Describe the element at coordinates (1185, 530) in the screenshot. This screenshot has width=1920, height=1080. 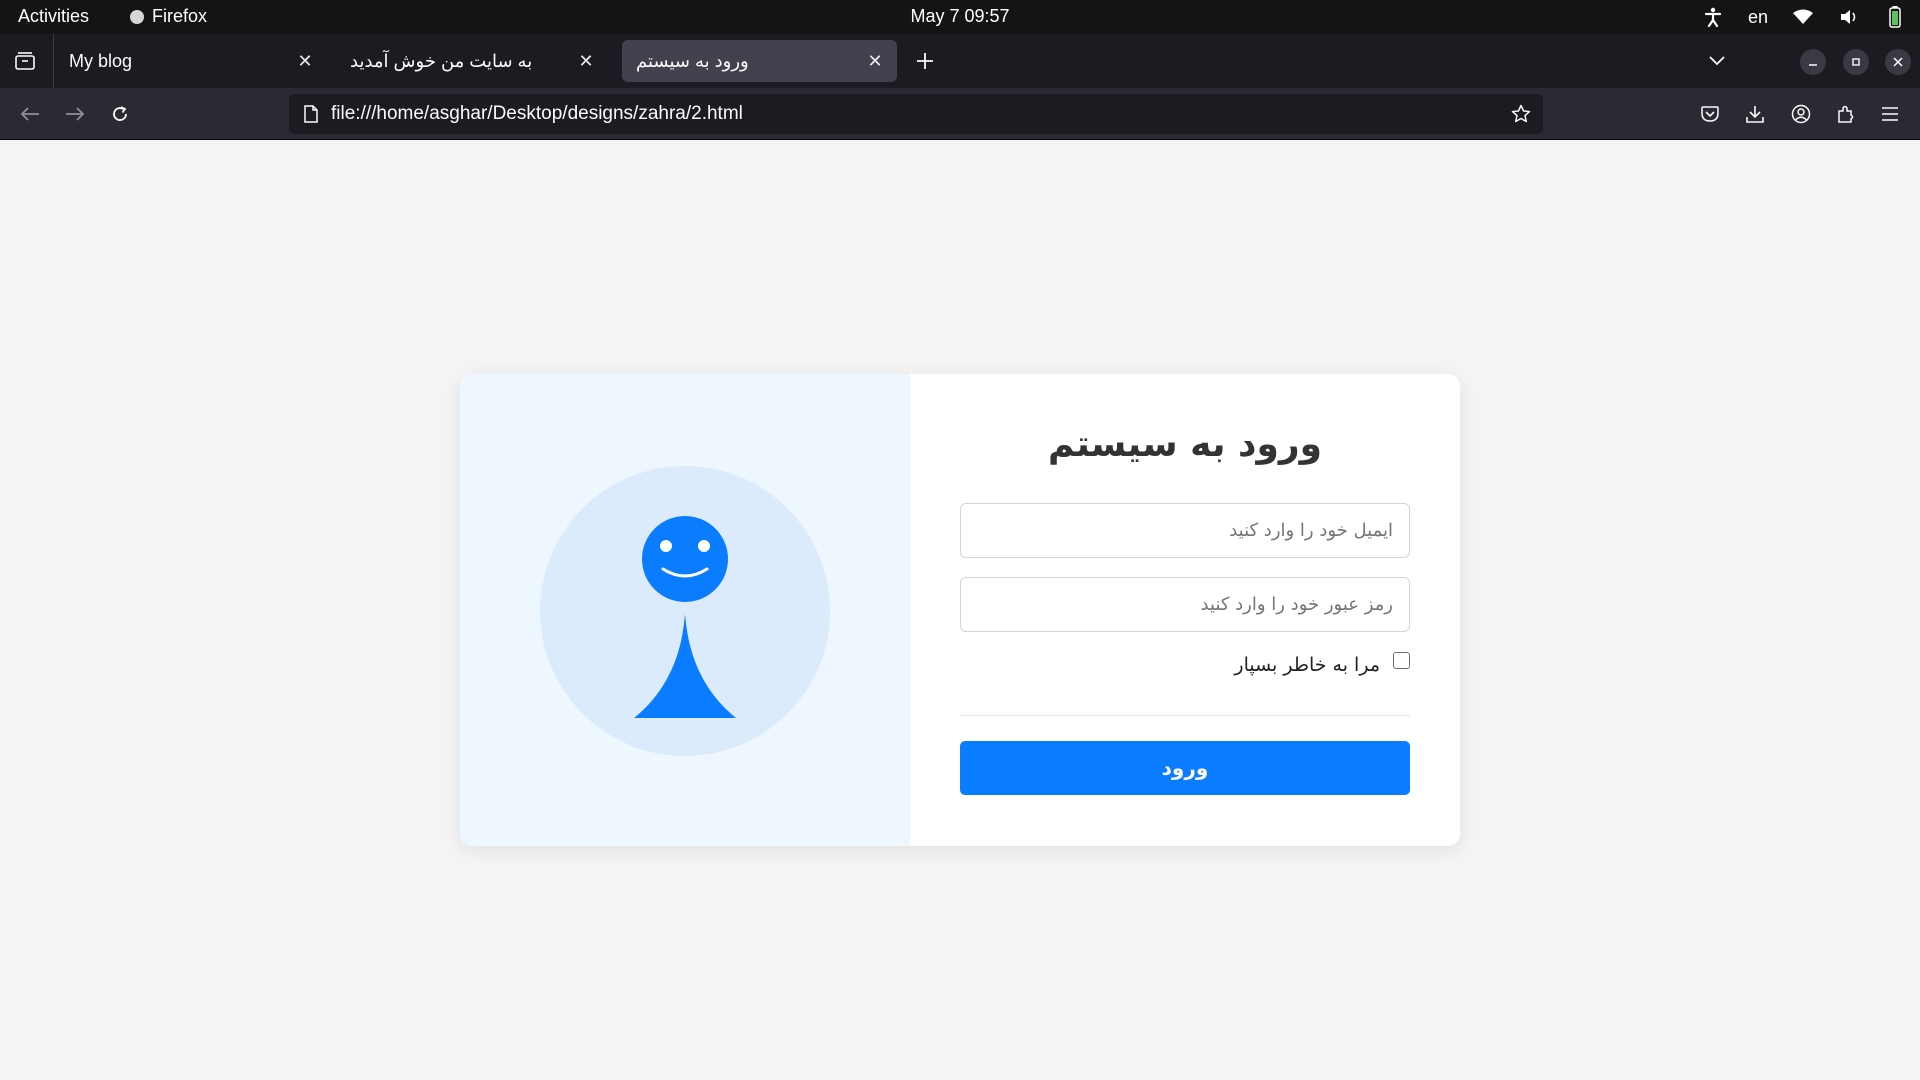
I see `email-input` at that location.